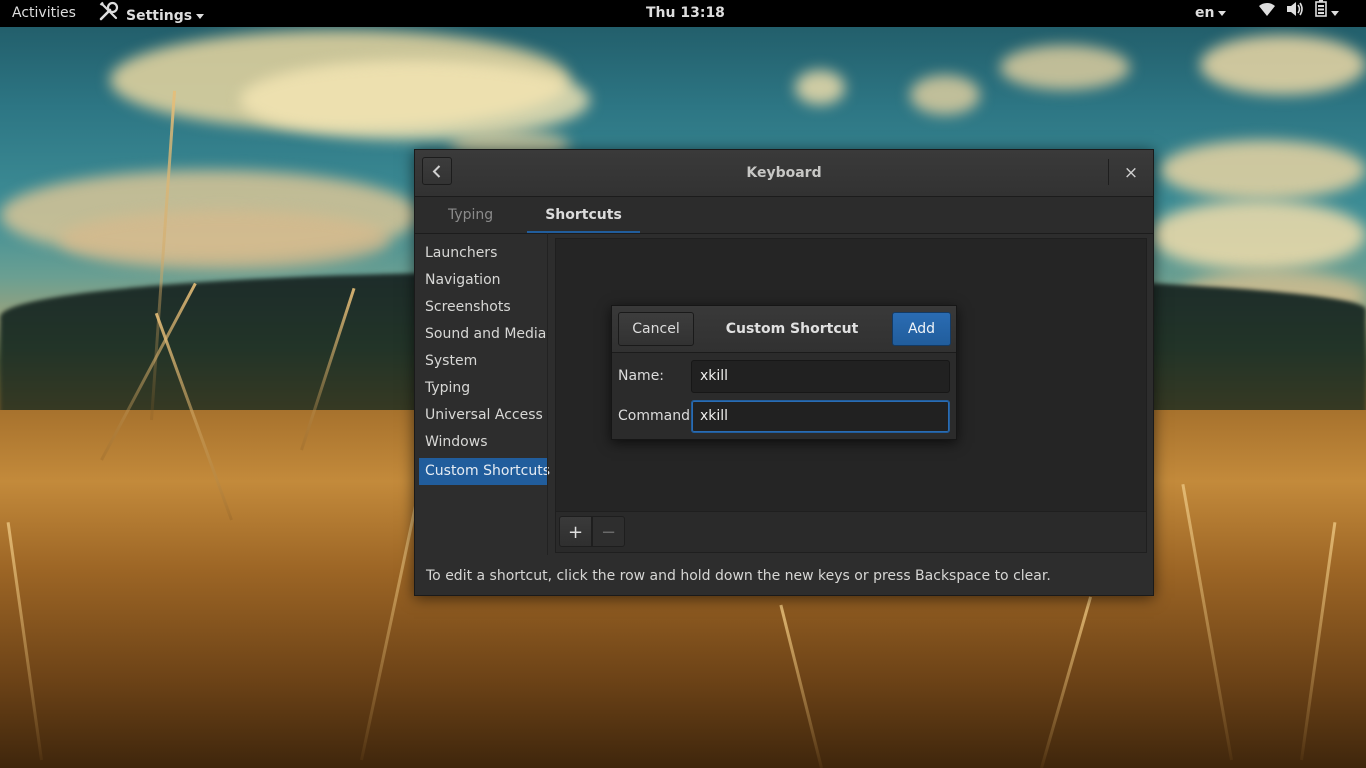 The width and height of the screenshot is (1366, 768). What do you see at coordinates (851, 532) in the screenshot?
I see `shortcut-toolbar: + −` at bounding box center [851, 532].